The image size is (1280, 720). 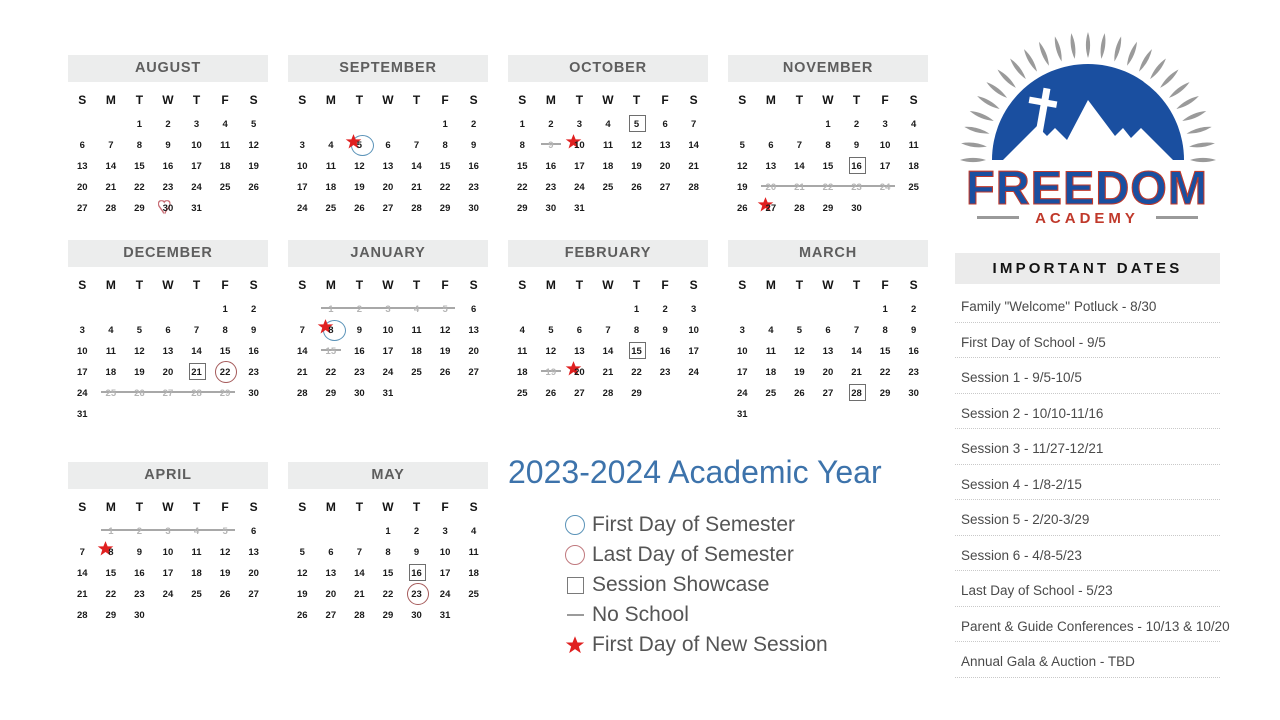 I want to click on day-cell-31: 31, so click(x=742, y=413).